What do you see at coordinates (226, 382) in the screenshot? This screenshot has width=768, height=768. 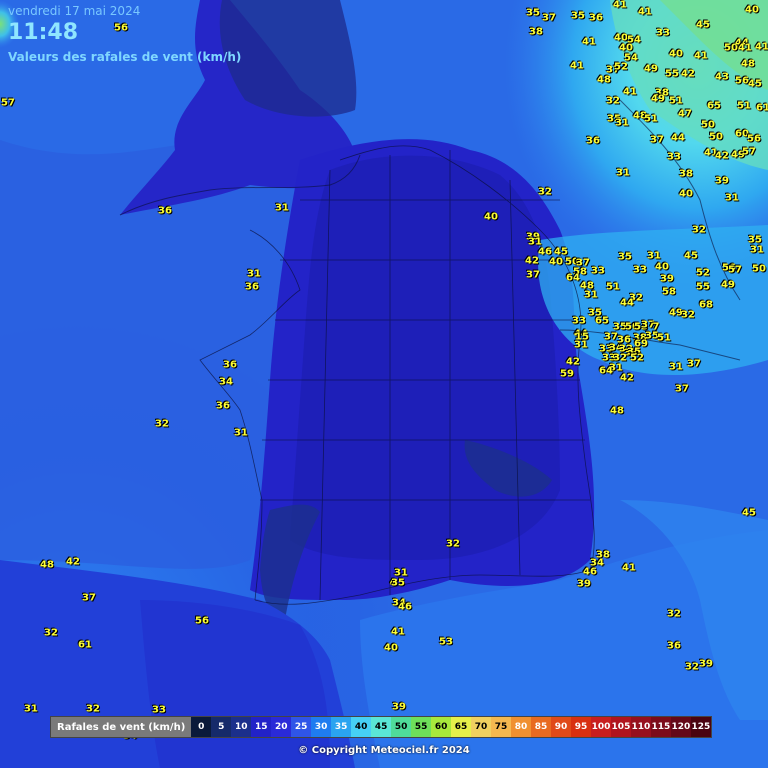 I see `gust-value-label: 34` at bounding box center [226, 382].